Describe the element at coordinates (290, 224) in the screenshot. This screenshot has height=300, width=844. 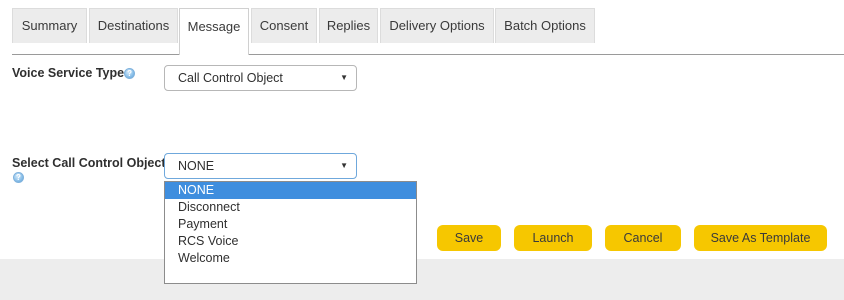
I see `dropdown-option-payment: Payment` at that location.